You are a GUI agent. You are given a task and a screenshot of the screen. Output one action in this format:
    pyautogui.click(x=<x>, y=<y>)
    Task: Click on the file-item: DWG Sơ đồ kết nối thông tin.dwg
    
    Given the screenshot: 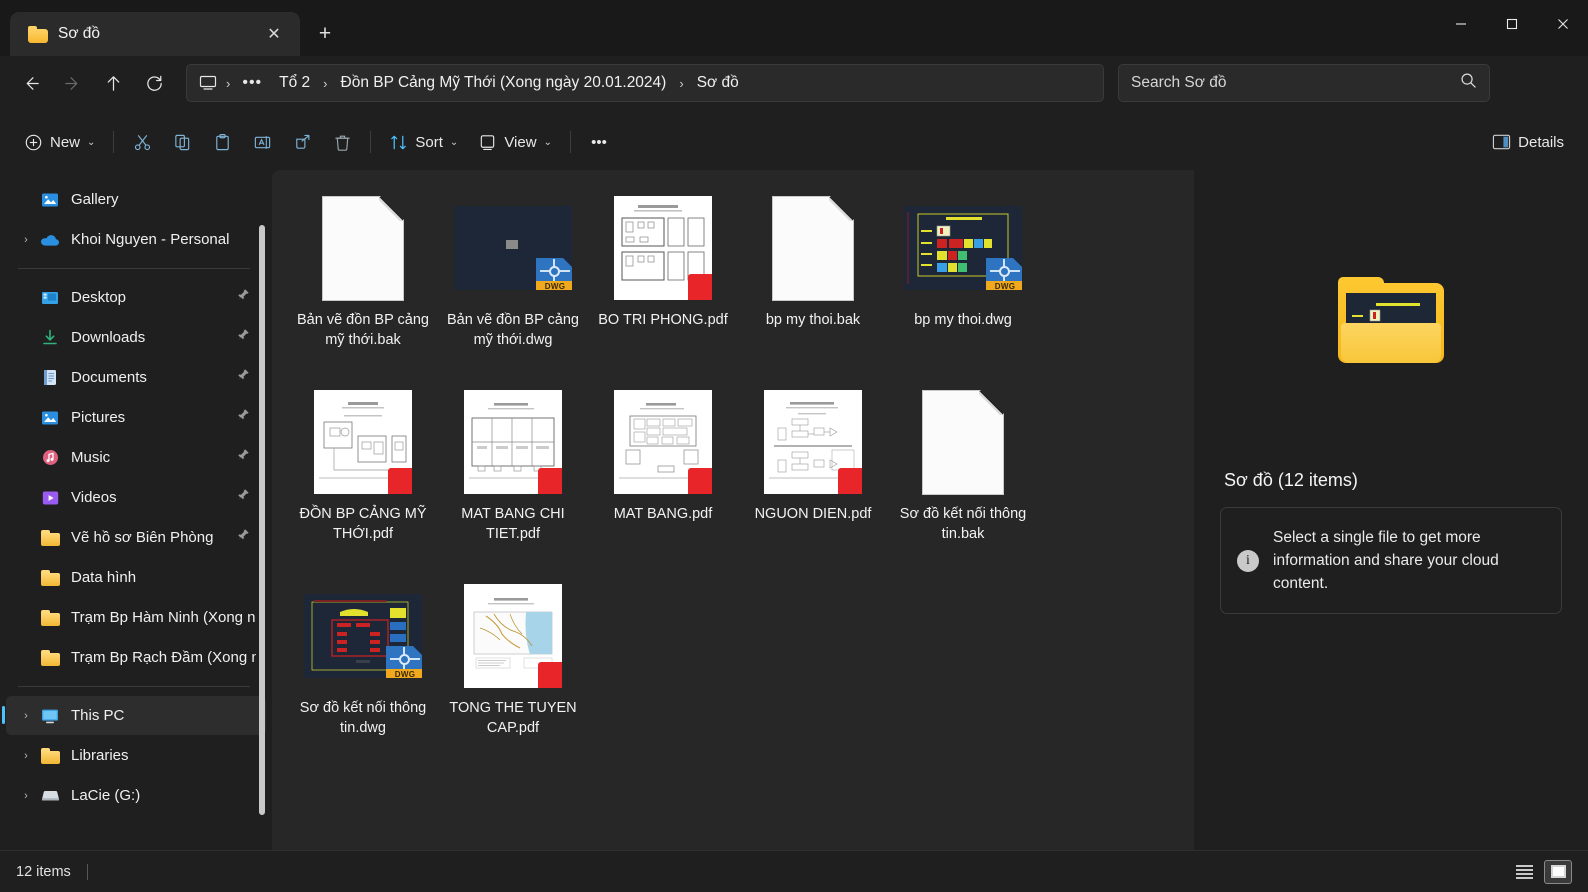 What is the action you would take?
    pyautogui.click(x=363, y=667)
    